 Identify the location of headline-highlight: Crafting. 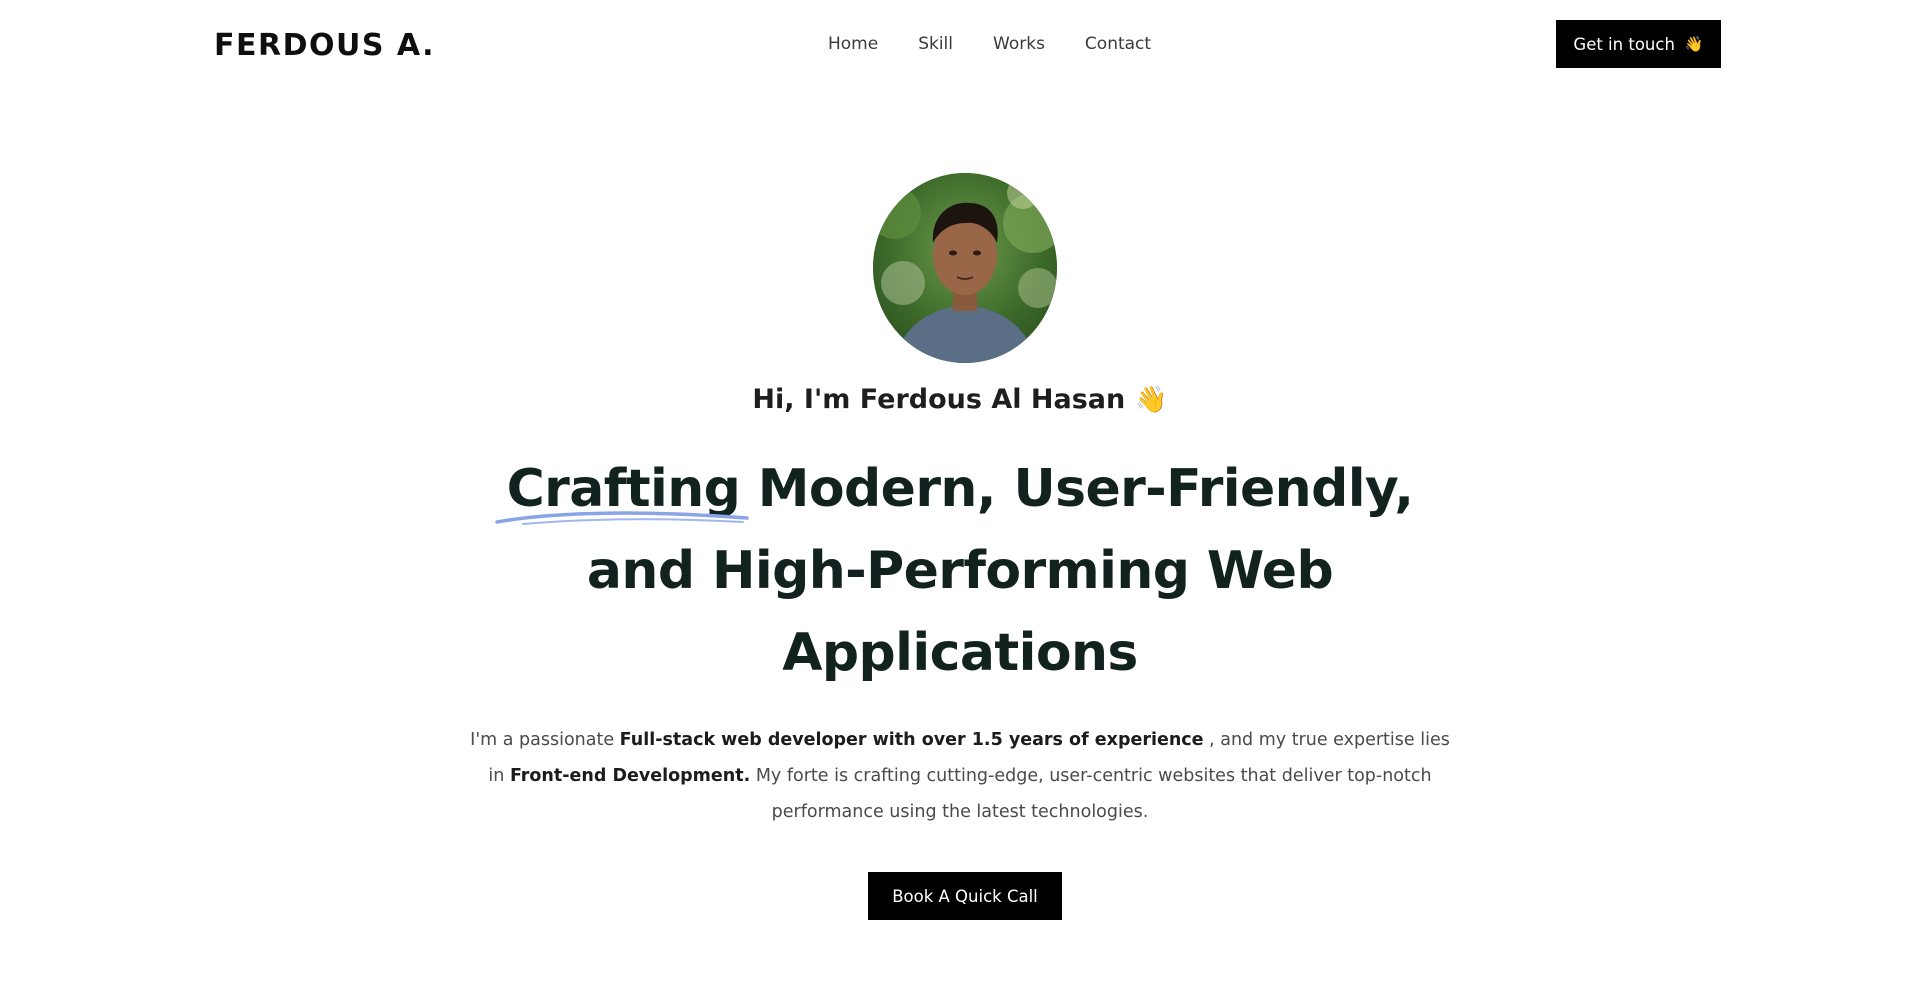
(621, 489).